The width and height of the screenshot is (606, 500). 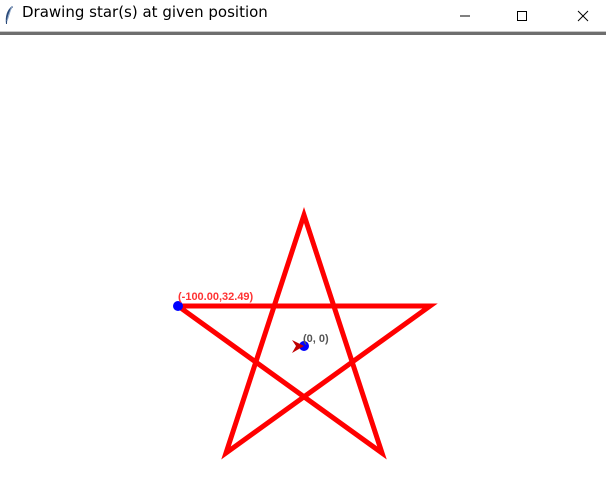 I want to click on minimize-button, so click(x=465, y=15).